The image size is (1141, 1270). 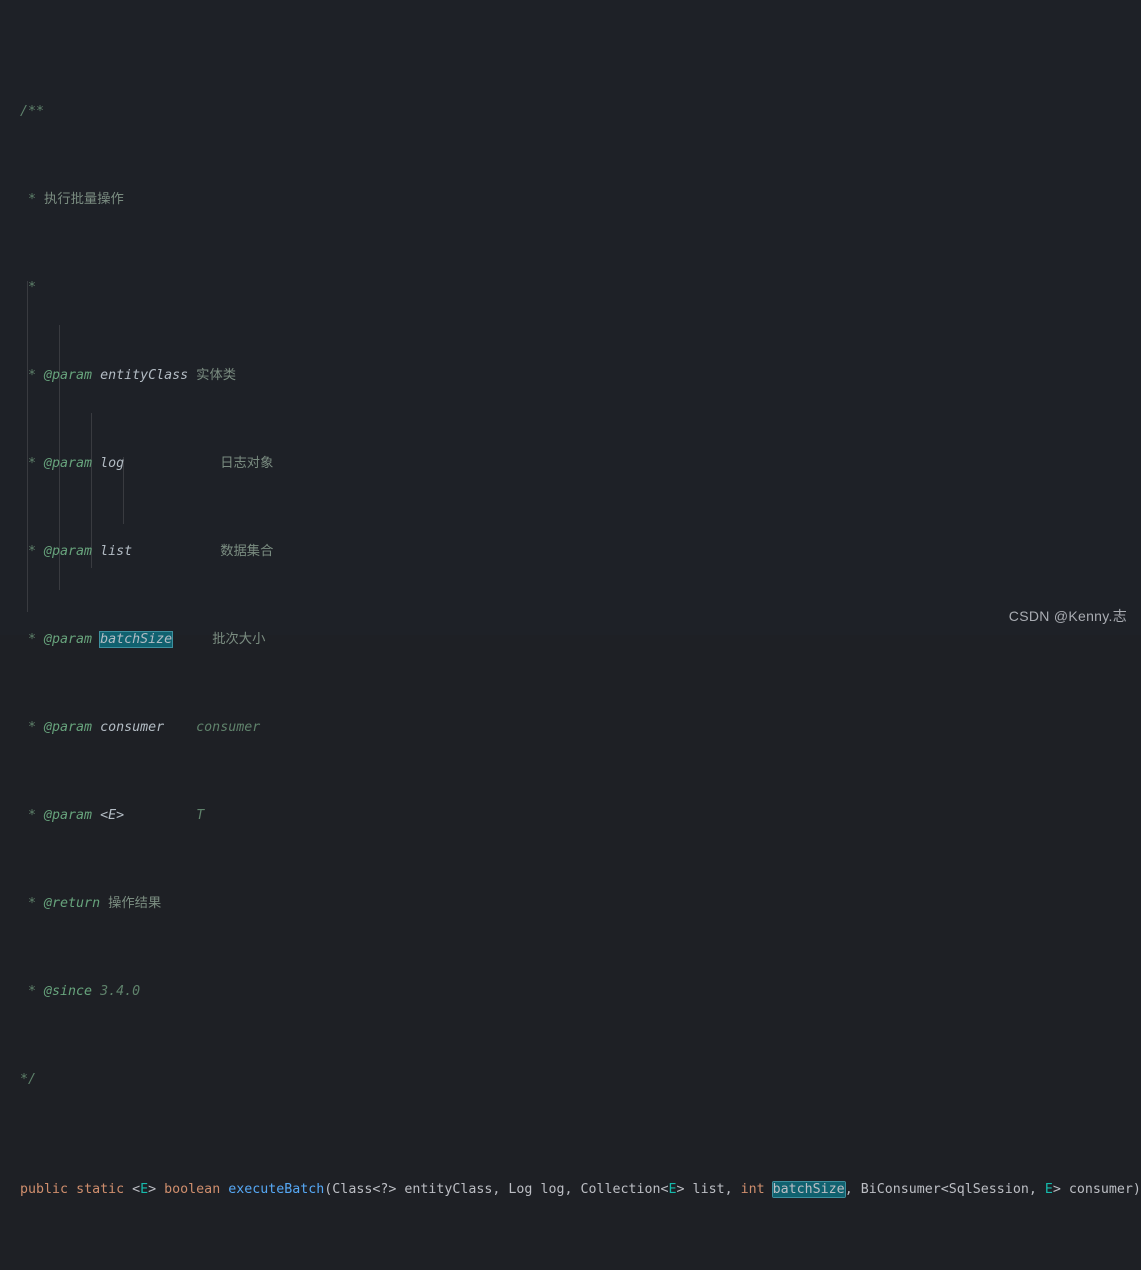 I want to click on keyword-static: static, so click(x=100, y=1189).